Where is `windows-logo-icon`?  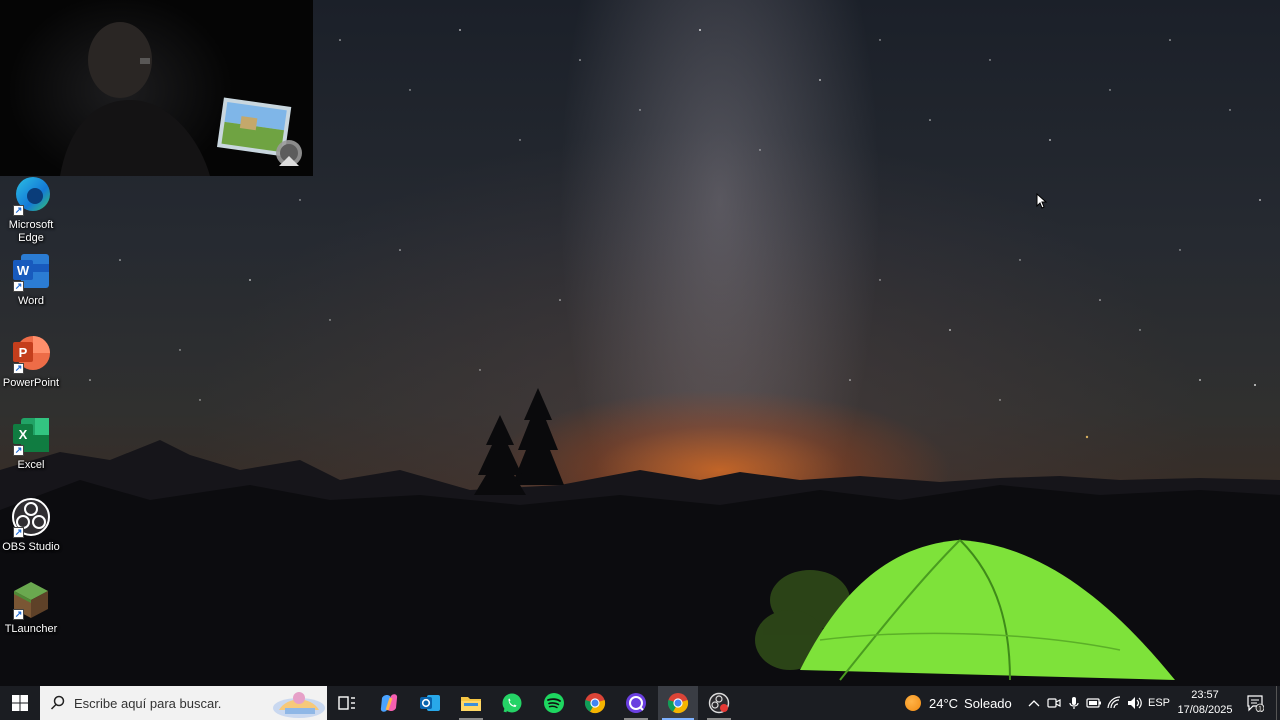 windows-logo-icon is located at coordinates (20, 703).